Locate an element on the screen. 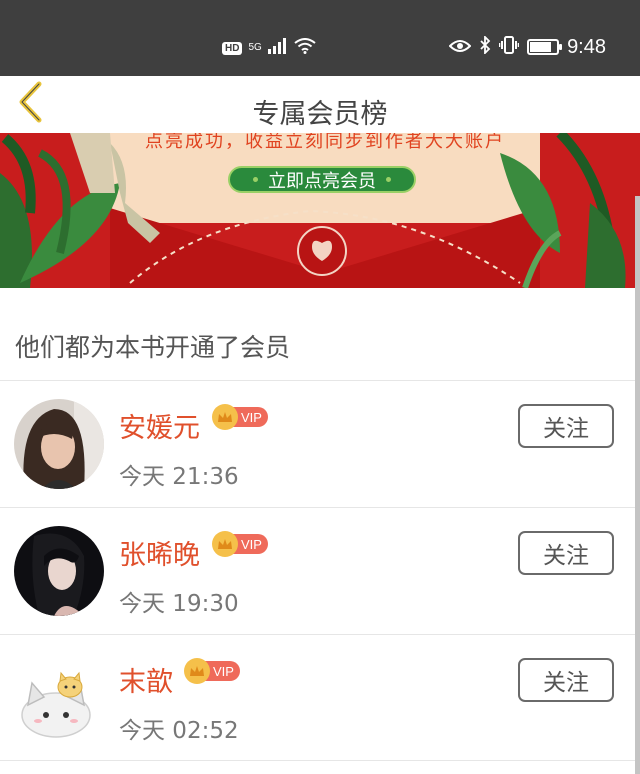  button-dot-left is located at coordinates (255, 179).